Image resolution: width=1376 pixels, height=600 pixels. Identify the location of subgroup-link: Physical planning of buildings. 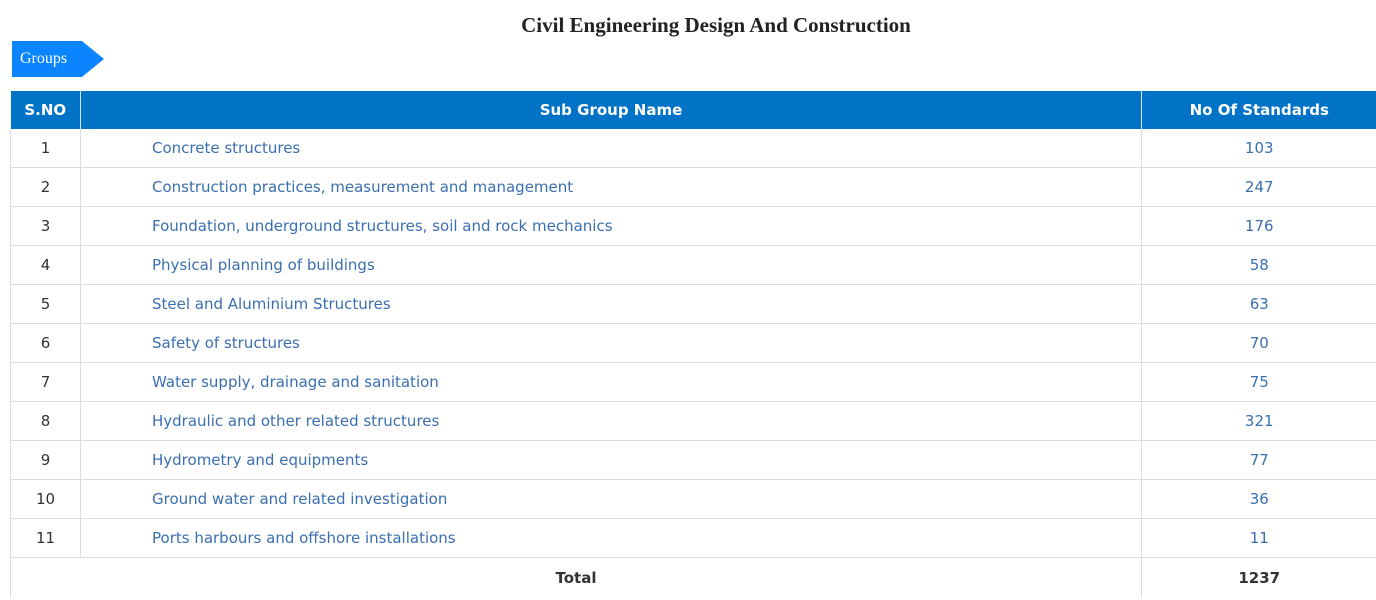
(263, 265).